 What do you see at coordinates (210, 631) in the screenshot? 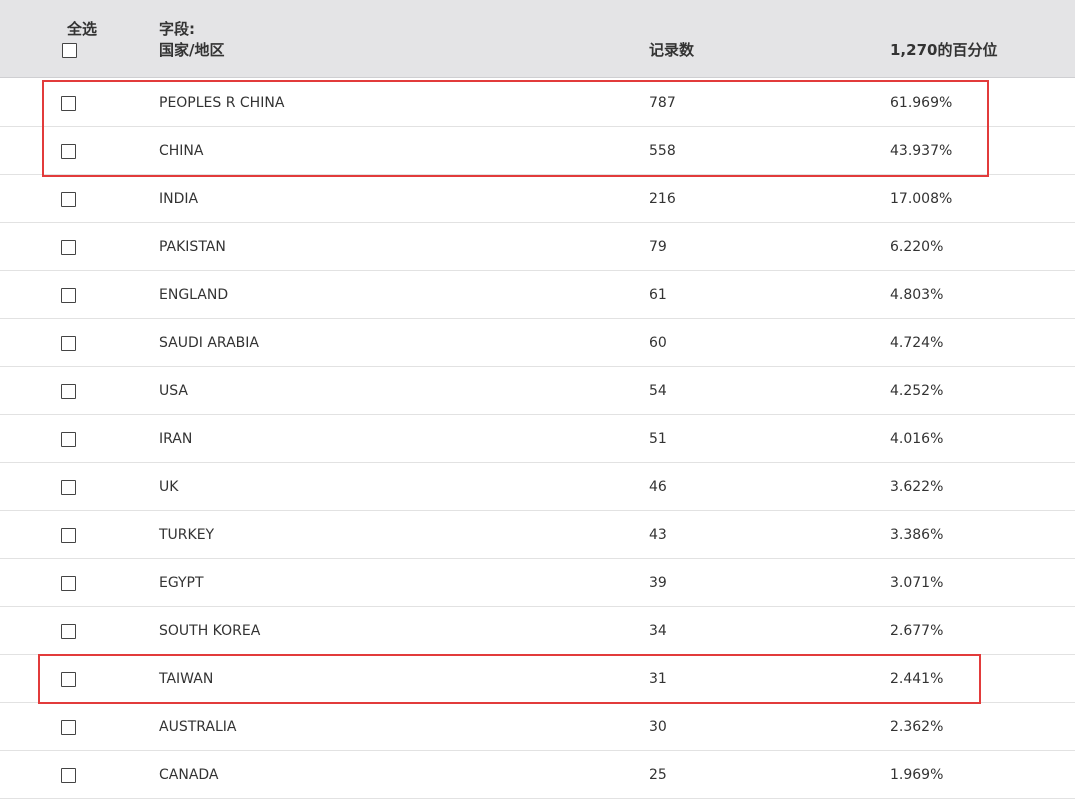
I see `country-name: SOUTH KOREA` at bounding box center [210, 631].